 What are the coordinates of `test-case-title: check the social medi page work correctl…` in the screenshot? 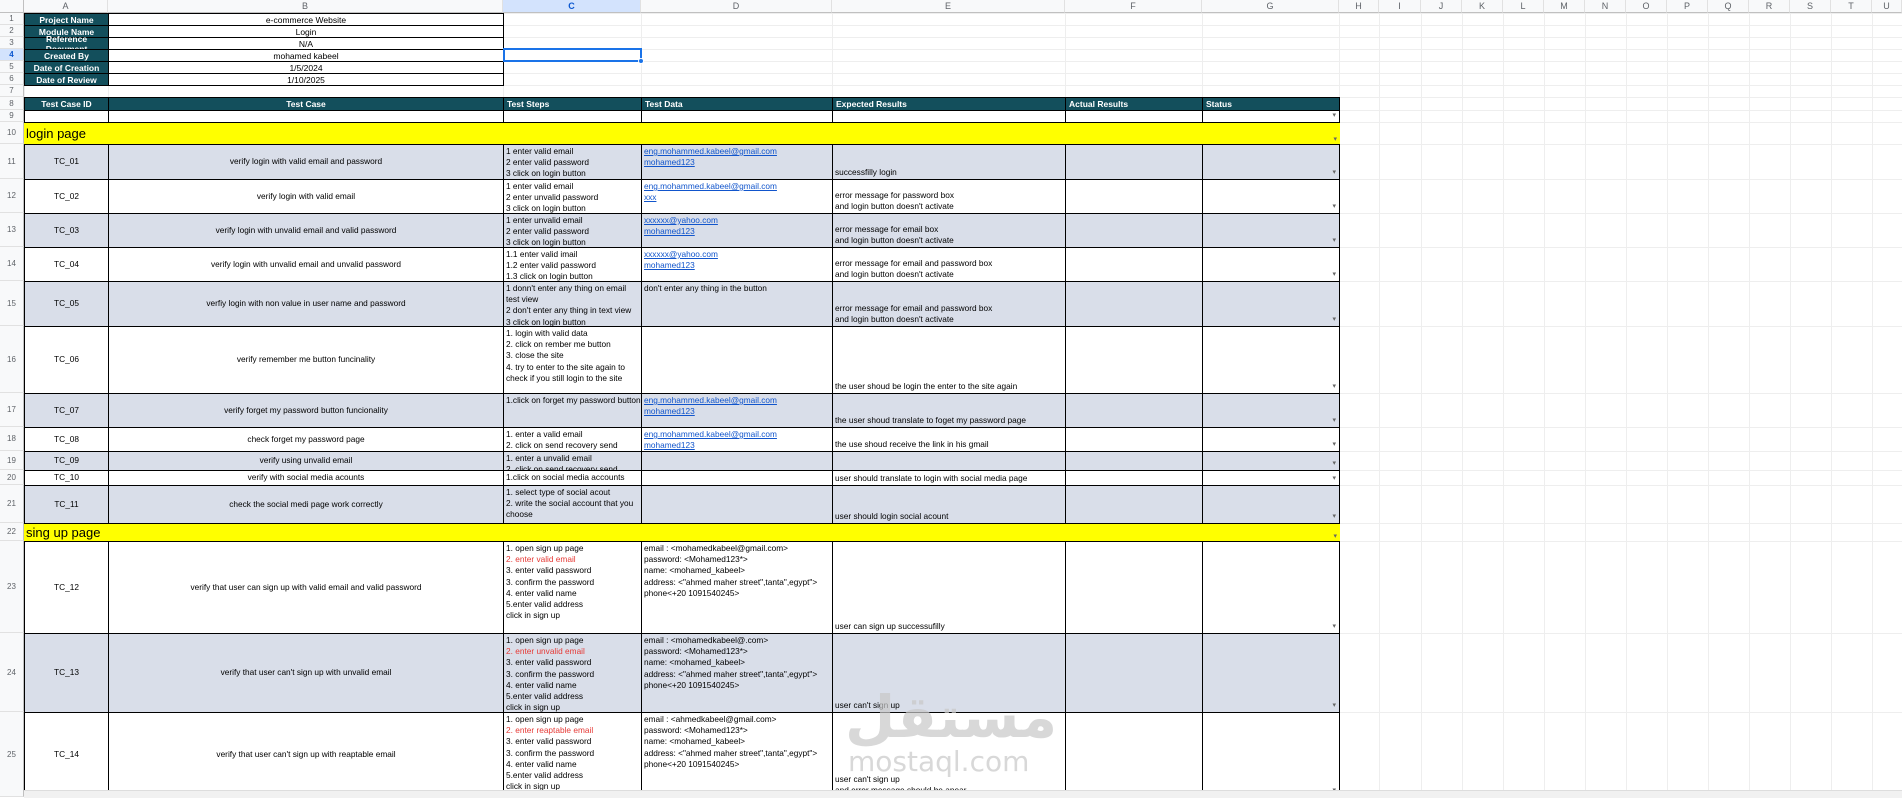 It's located at (306, 504).